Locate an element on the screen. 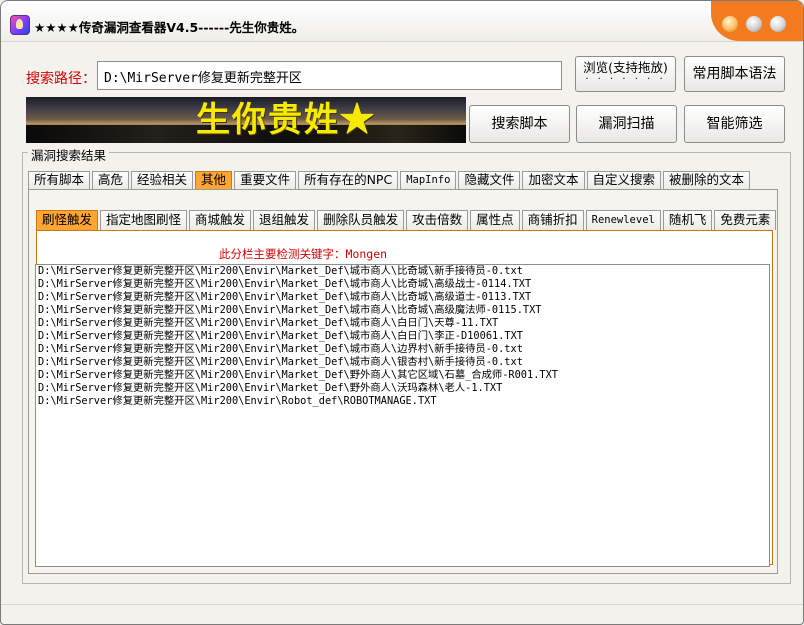 The height and width of the screenshot is (625, 804). tab-shop-trigger: 商城触发 is located at coordinates (220, 220).